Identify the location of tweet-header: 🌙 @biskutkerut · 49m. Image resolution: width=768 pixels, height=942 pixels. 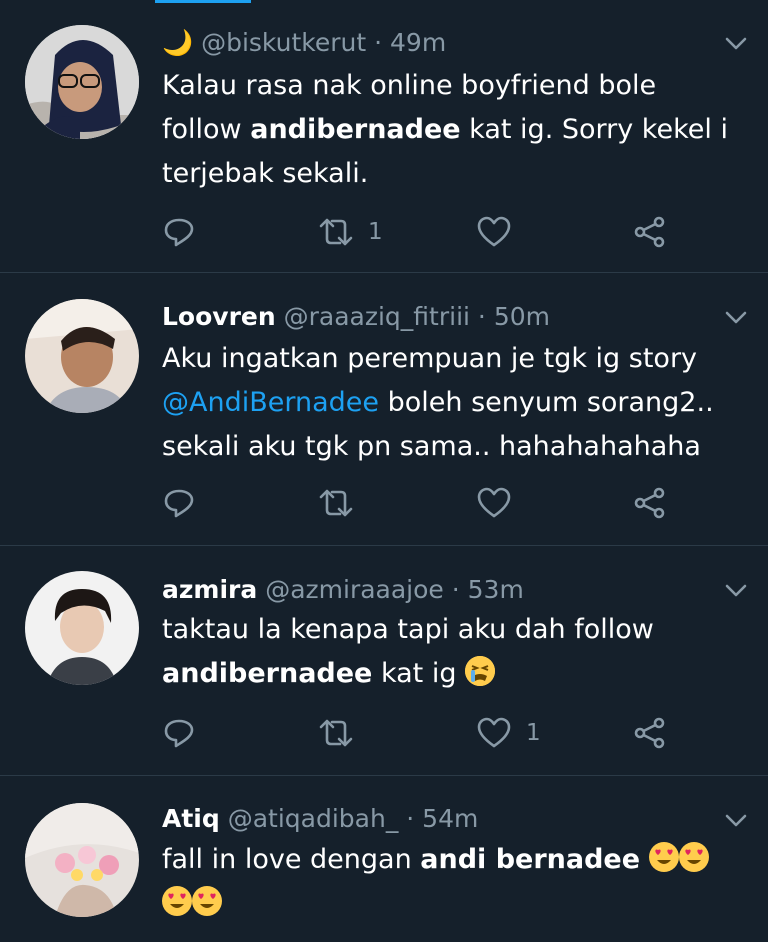
(304, 43).